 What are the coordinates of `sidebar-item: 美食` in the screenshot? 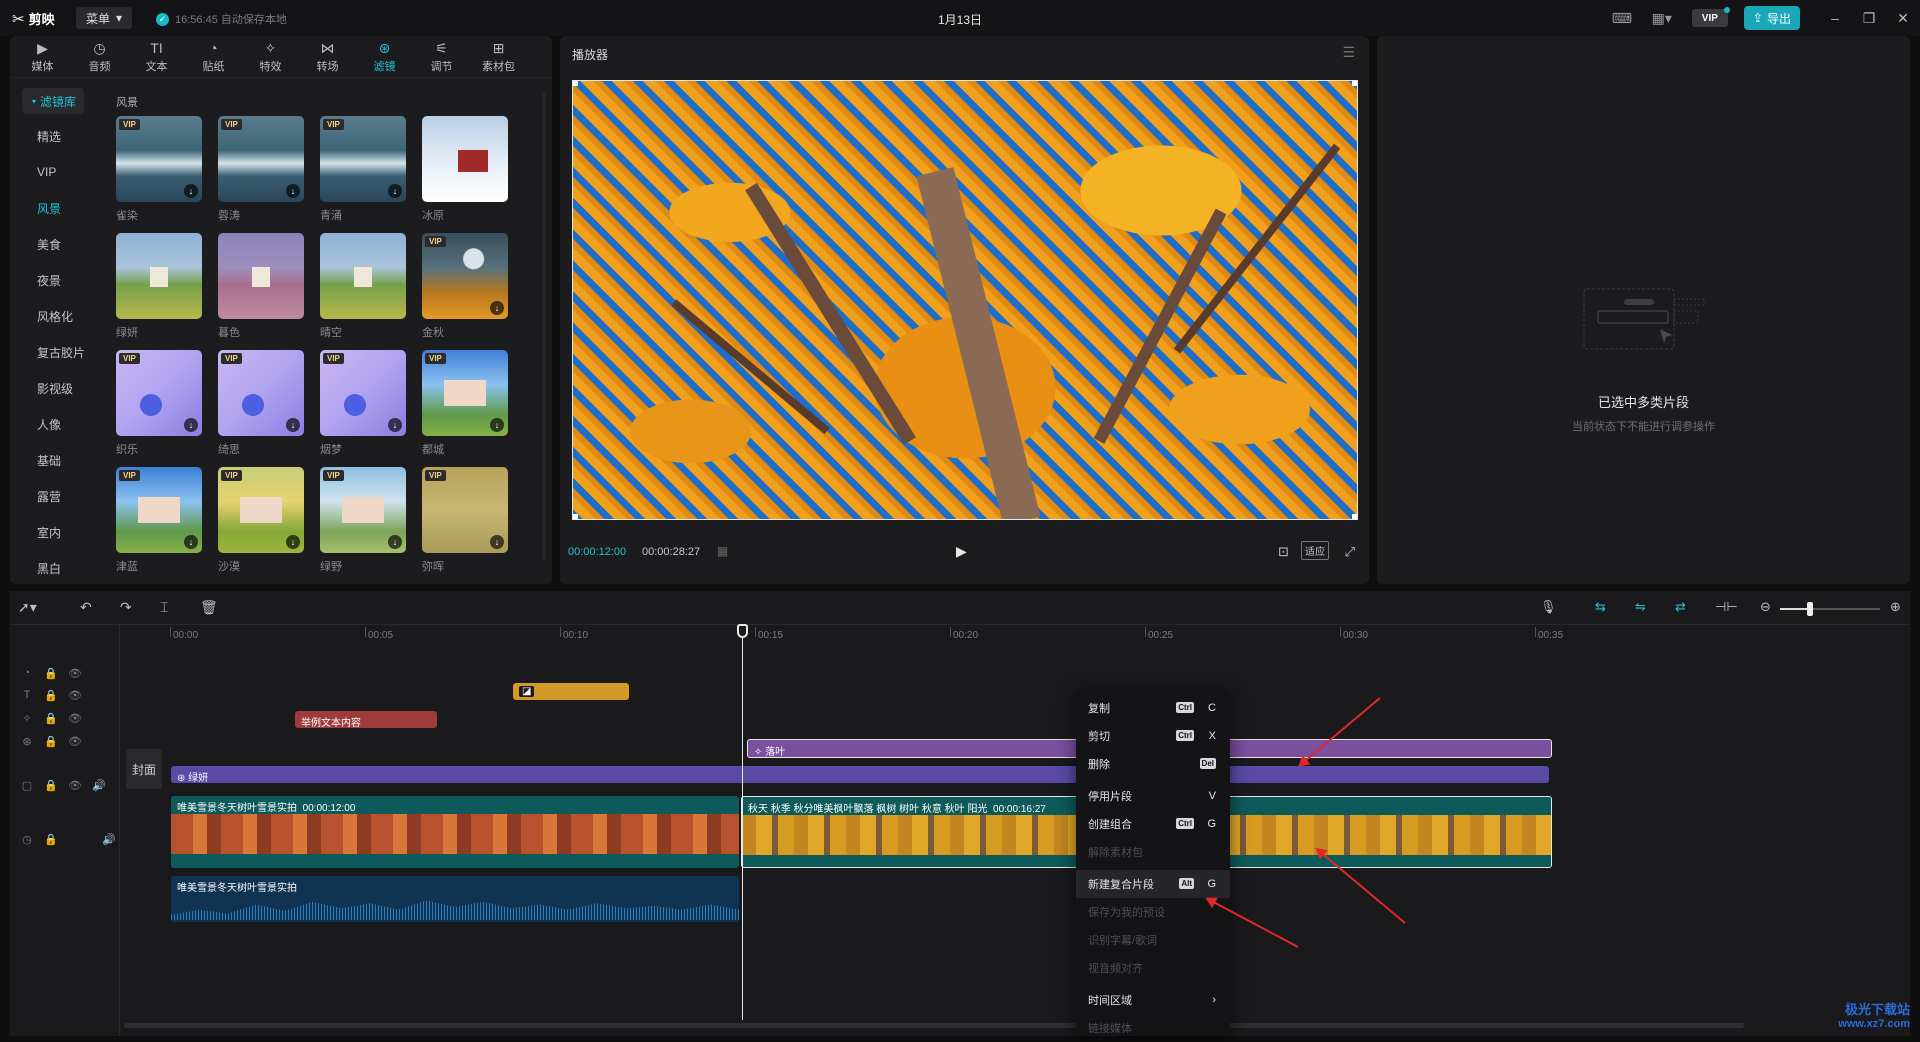 It's located at (50, 244).